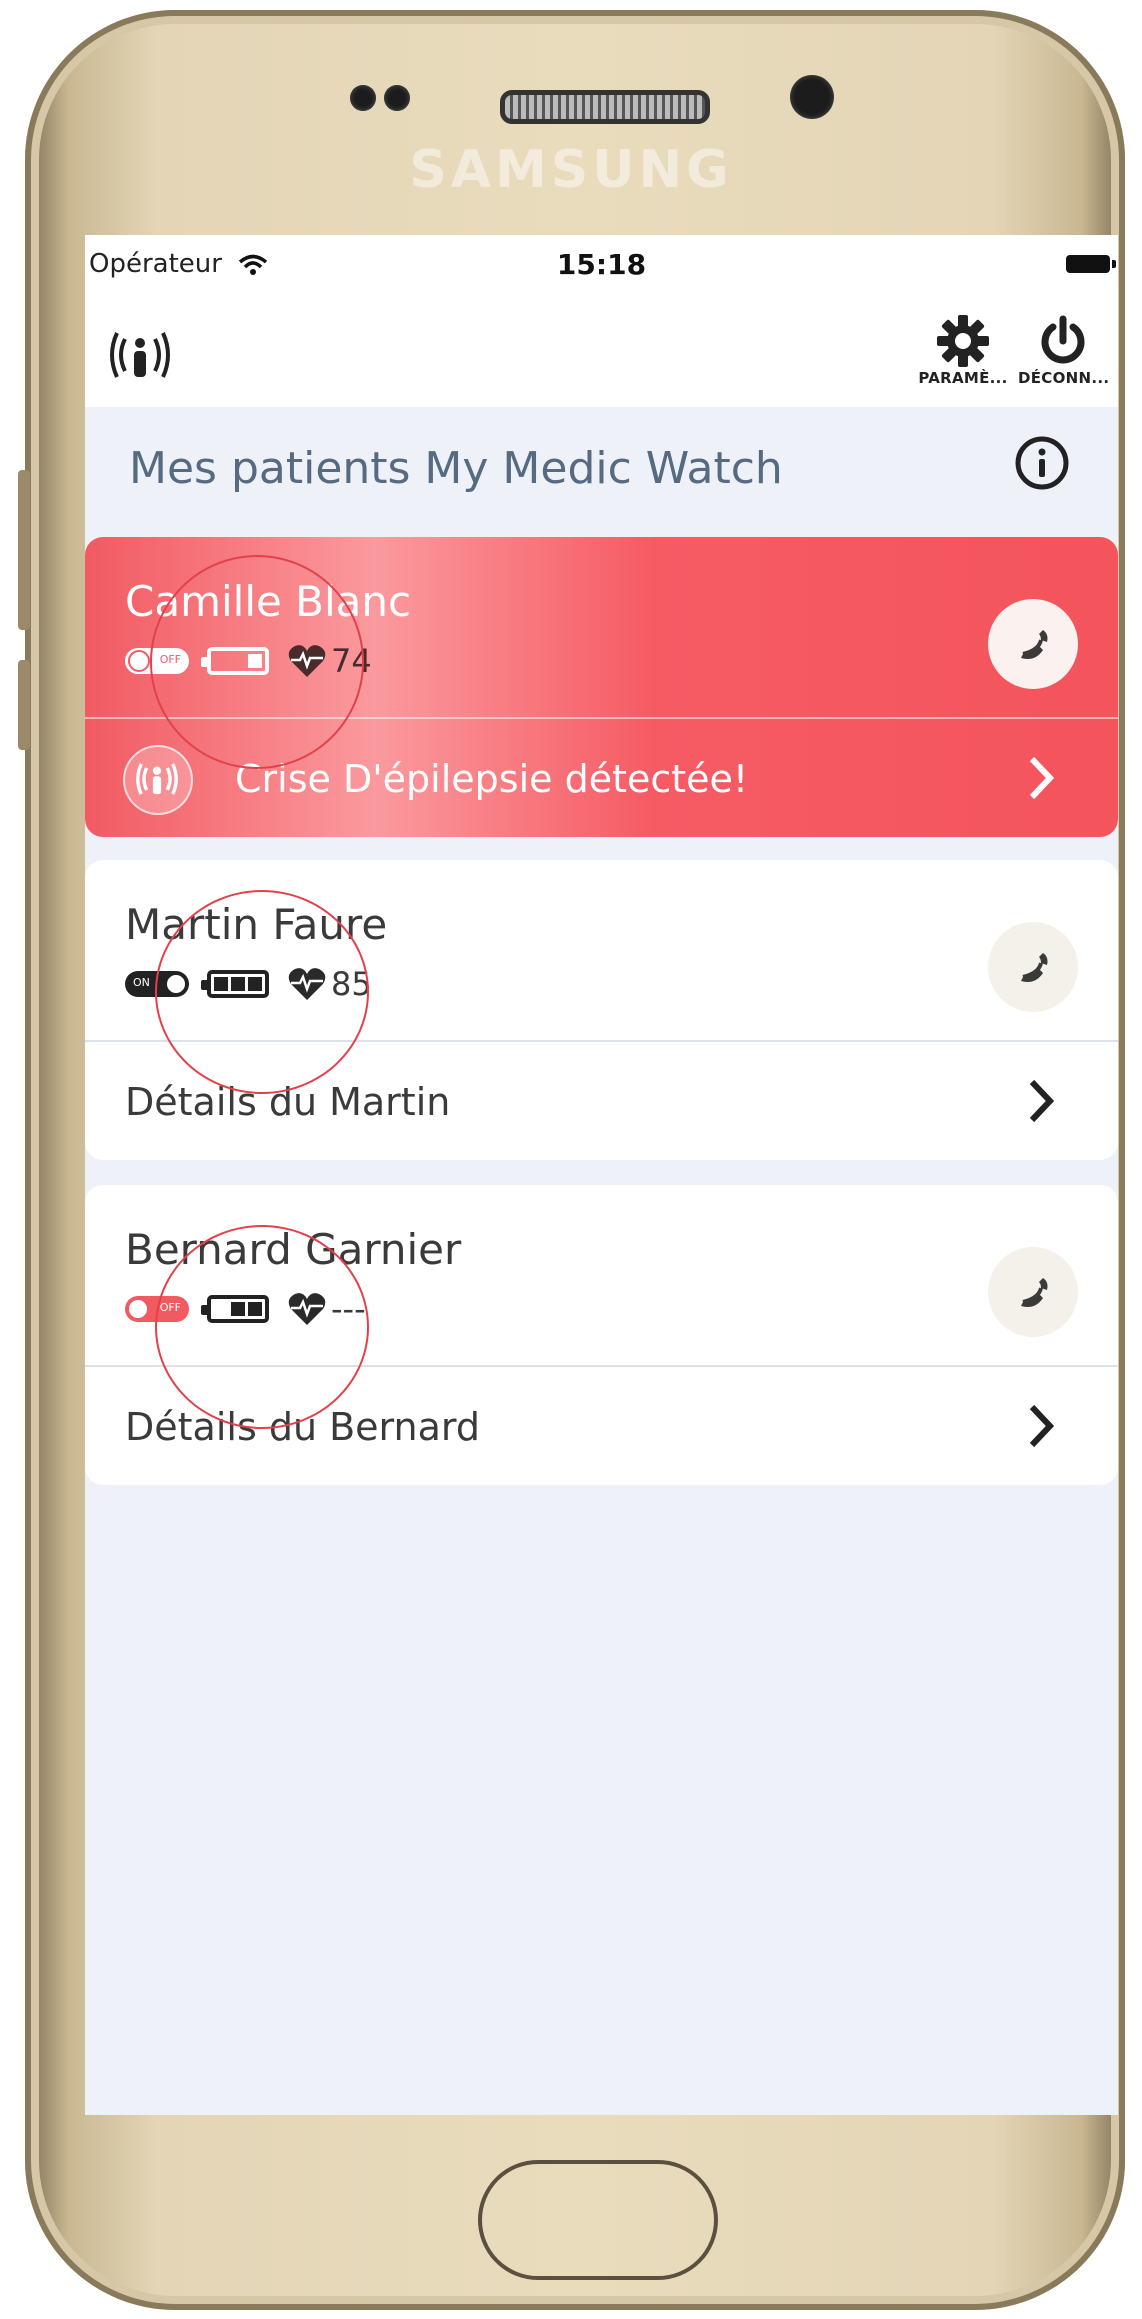 This screenshot has width=1142, height=2319. I want to click on home-button, so click(598, 2220).